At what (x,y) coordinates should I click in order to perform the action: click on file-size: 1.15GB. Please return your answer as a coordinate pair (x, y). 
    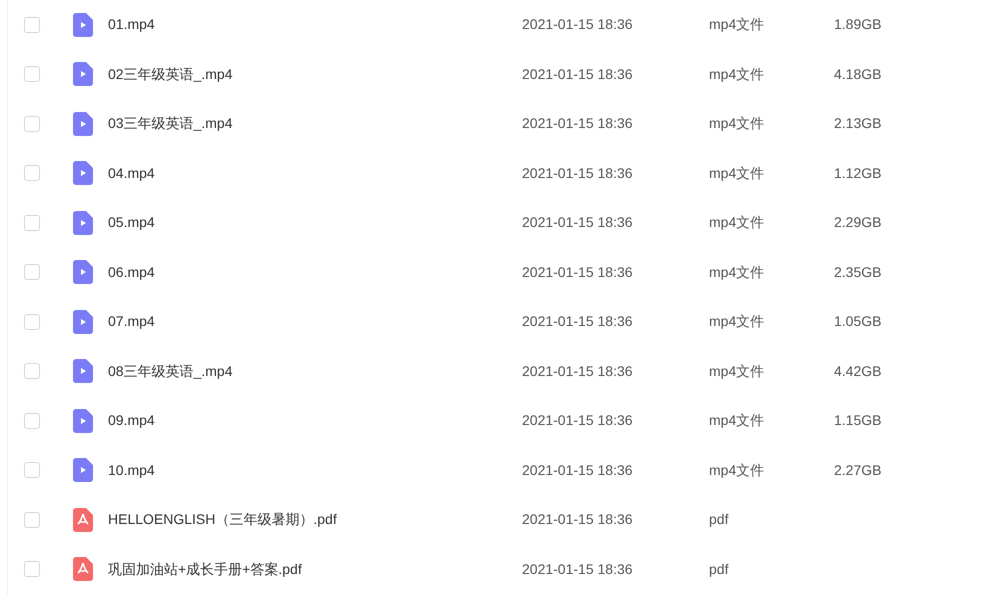
    Looking at the image, I should click on (858, 420).